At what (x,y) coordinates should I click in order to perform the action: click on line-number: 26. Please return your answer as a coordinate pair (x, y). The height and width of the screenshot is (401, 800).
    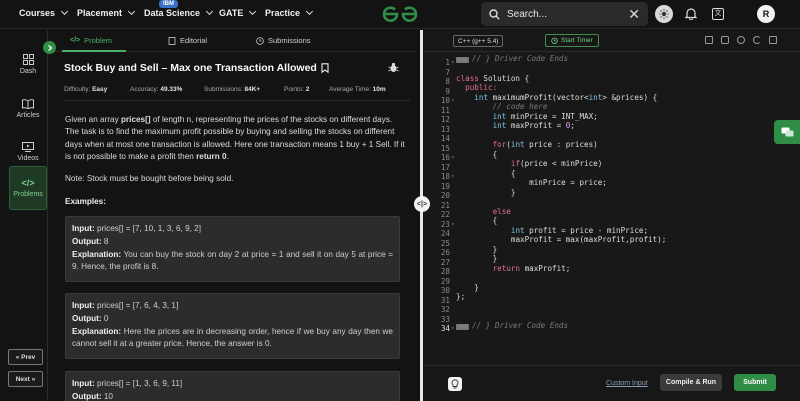
    Looking at the image, I should click on (445, 252).